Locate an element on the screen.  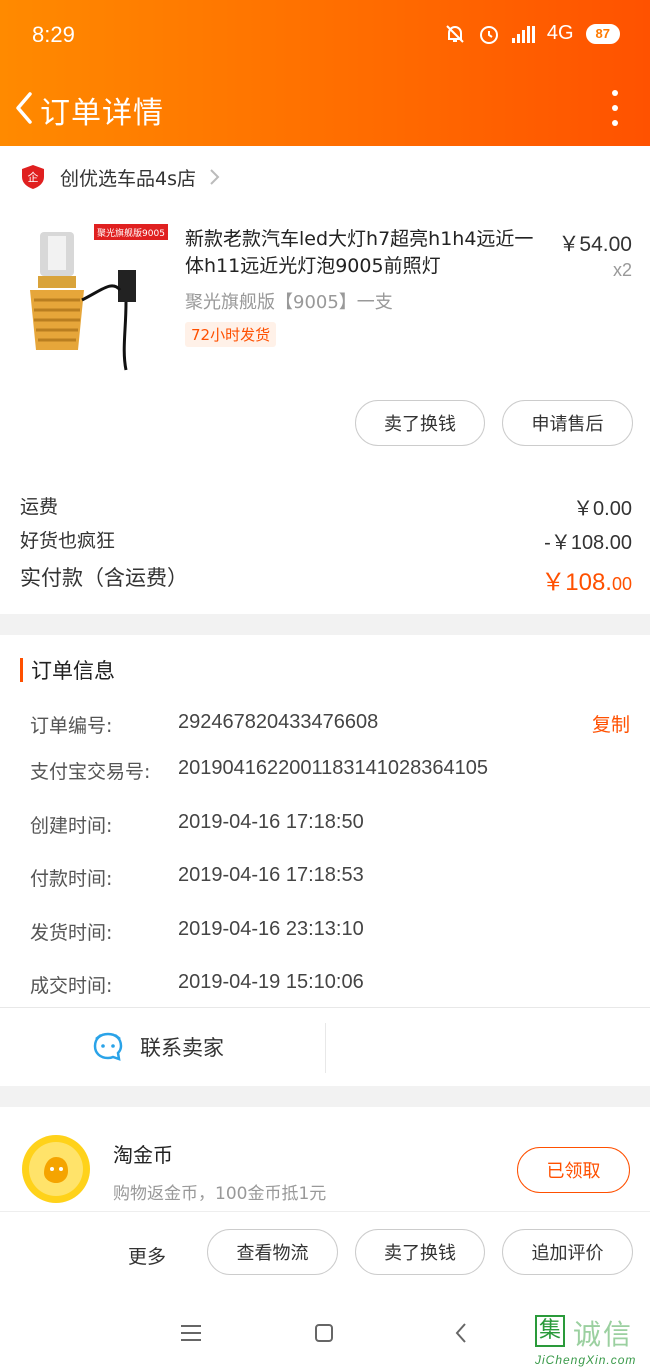
info-label: 付款时间: is located at coordinates (71, 879).